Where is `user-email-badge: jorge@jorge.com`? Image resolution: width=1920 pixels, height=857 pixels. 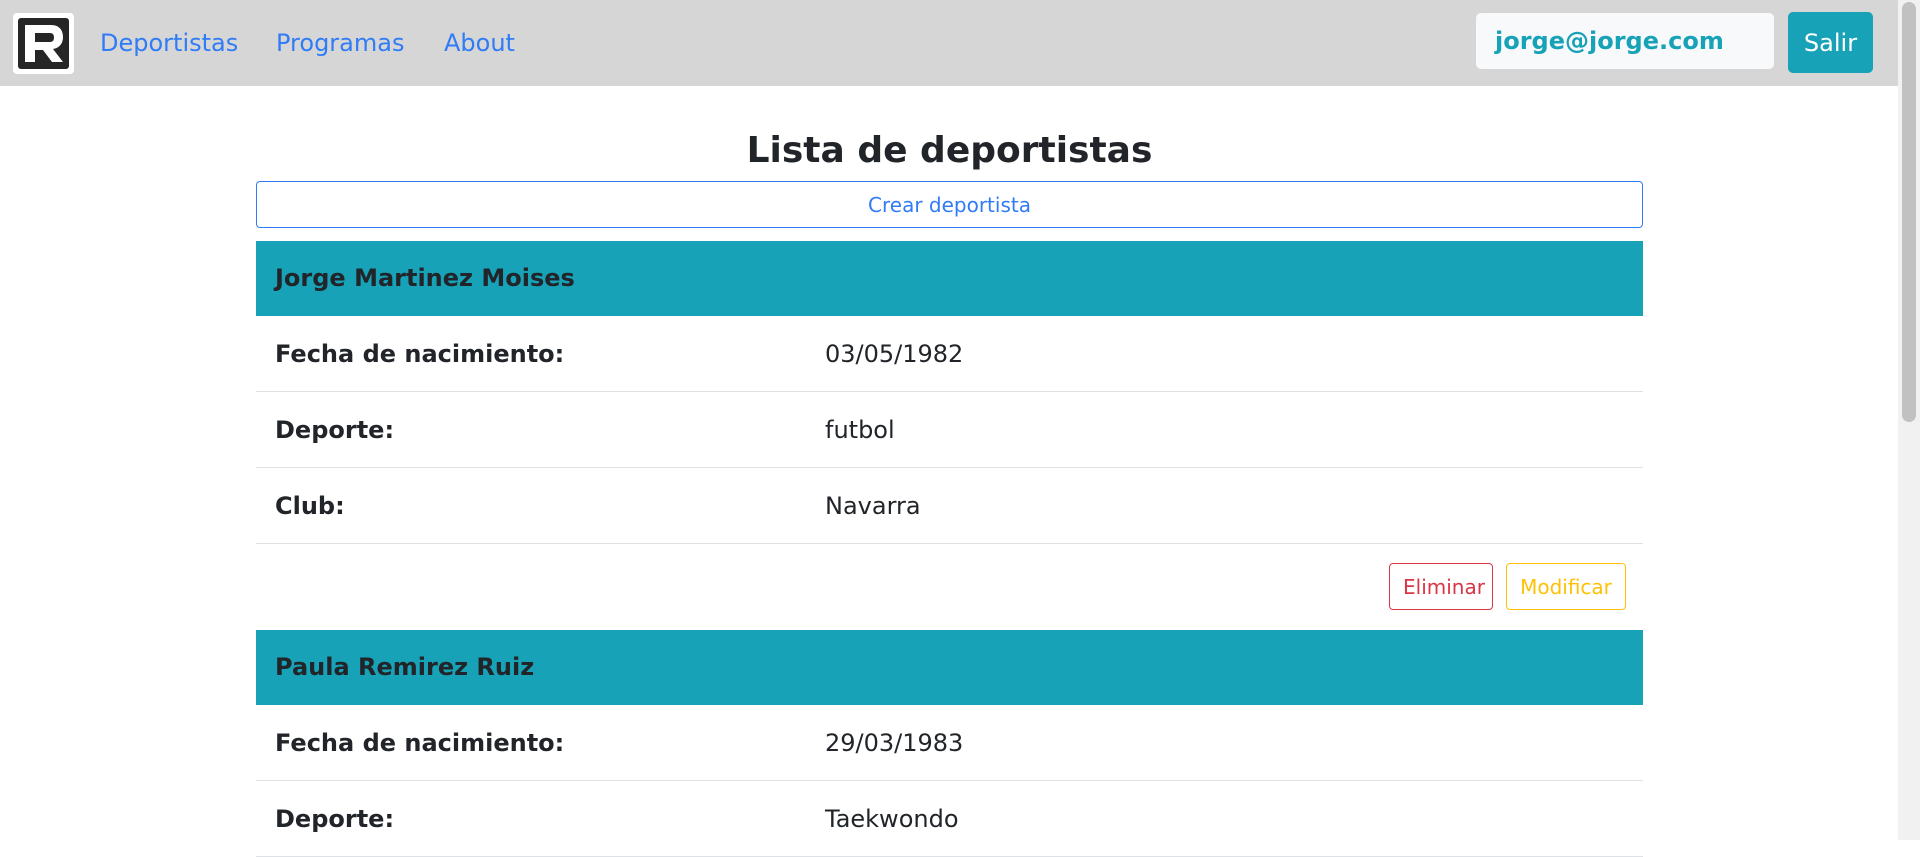 user-email-badge: jorge@jorge.com is located at coordinates (1625, 41).